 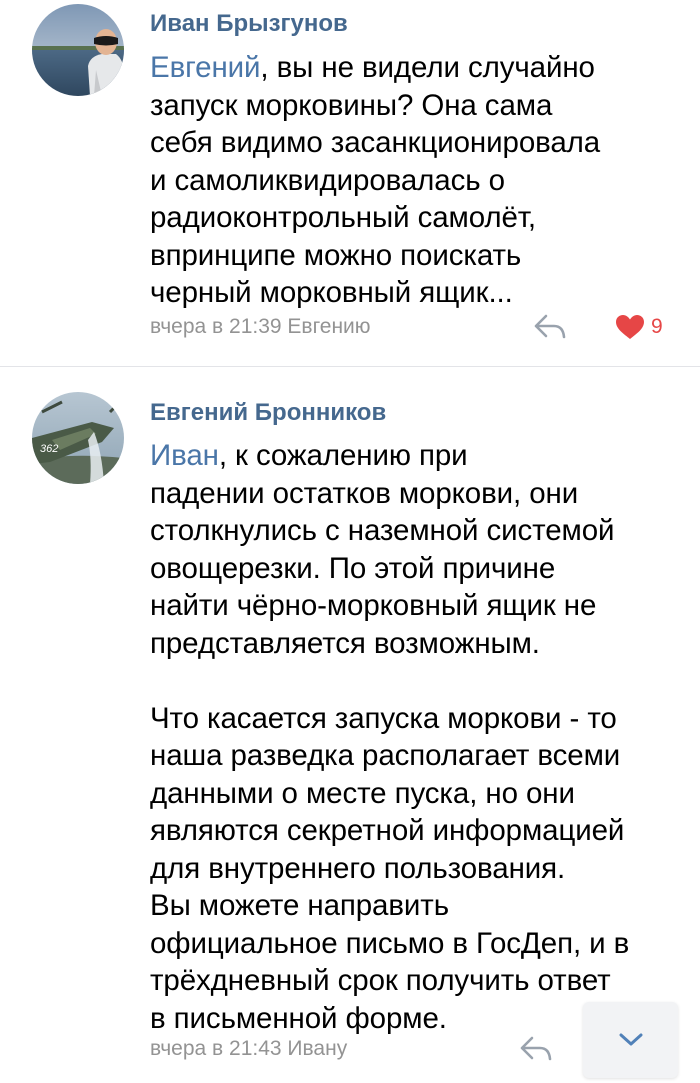 What do you see at coordinates (350, 366) in the screenshot?
I see `comment-divider` at bounding box center [350, 366].